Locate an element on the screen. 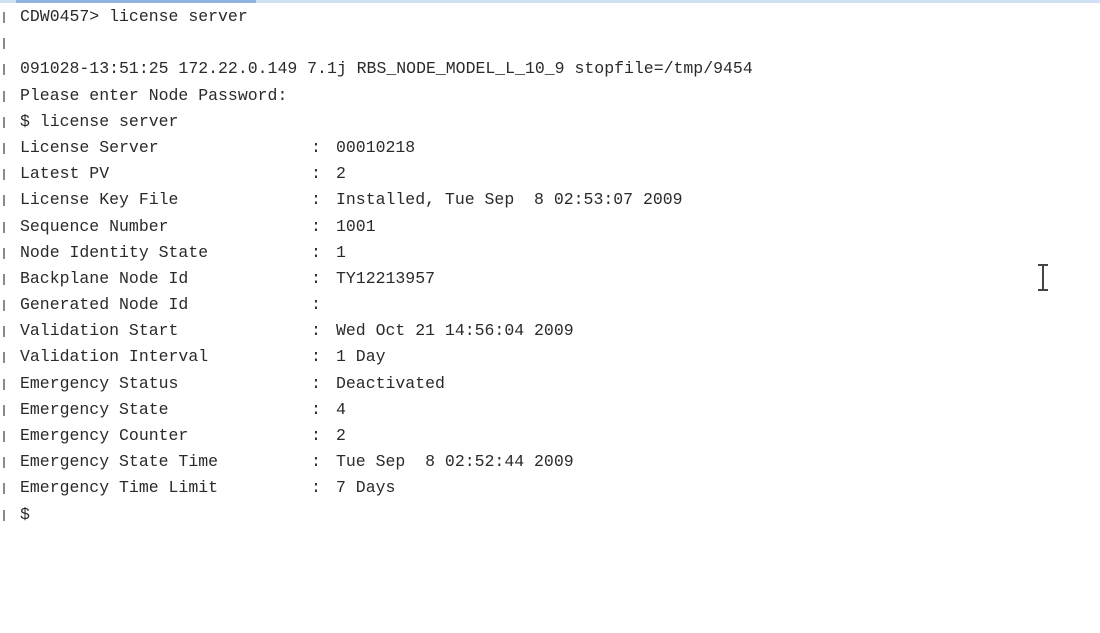 This screenshot has height=633, width=1100. terminal-line-prompt: CDW0457> license server is located at coordinates (550, 17).